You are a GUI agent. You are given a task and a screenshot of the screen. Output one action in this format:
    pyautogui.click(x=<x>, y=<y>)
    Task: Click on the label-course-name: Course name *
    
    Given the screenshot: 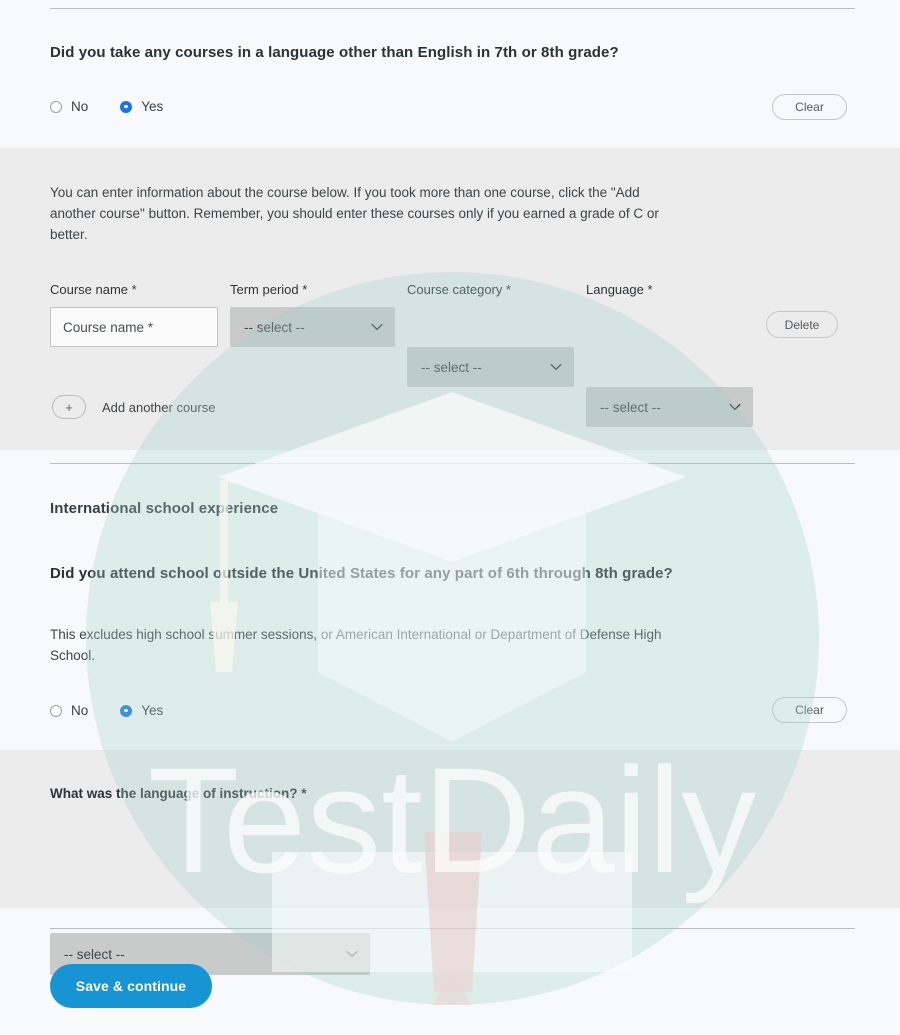 What is the action you would take?
    pyautogui.click(x=93, y=289)
    